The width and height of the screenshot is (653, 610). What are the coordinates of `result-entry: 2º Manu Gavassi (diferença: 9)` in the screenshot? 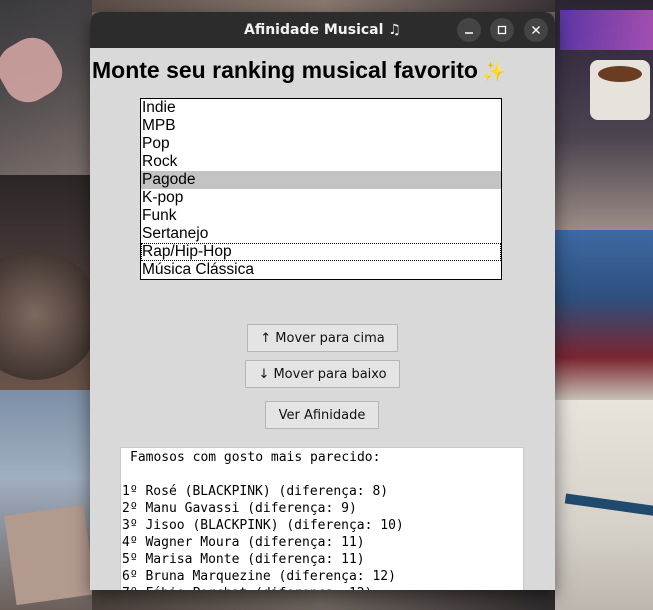 It's located at (239, 508).